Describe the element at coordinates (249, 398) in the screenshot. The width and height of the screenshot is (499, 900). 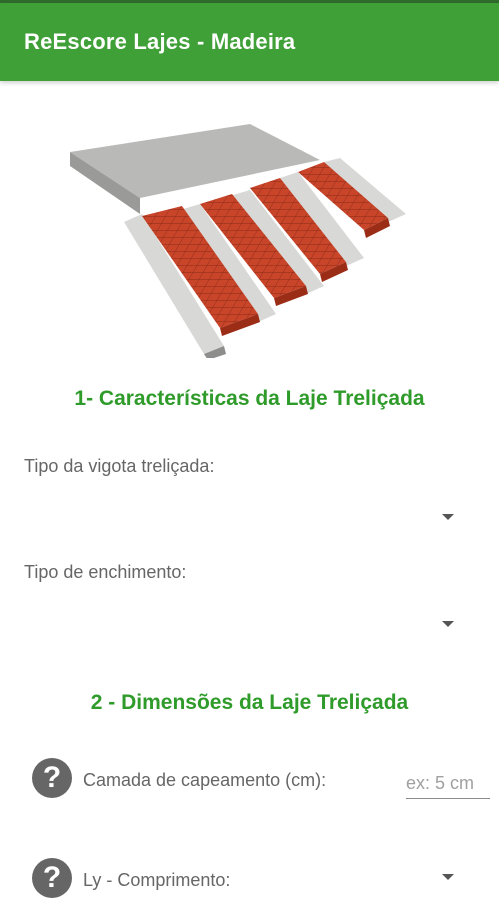
I see `section-1-title: 1- Características da Laje Treliçada` at that location.